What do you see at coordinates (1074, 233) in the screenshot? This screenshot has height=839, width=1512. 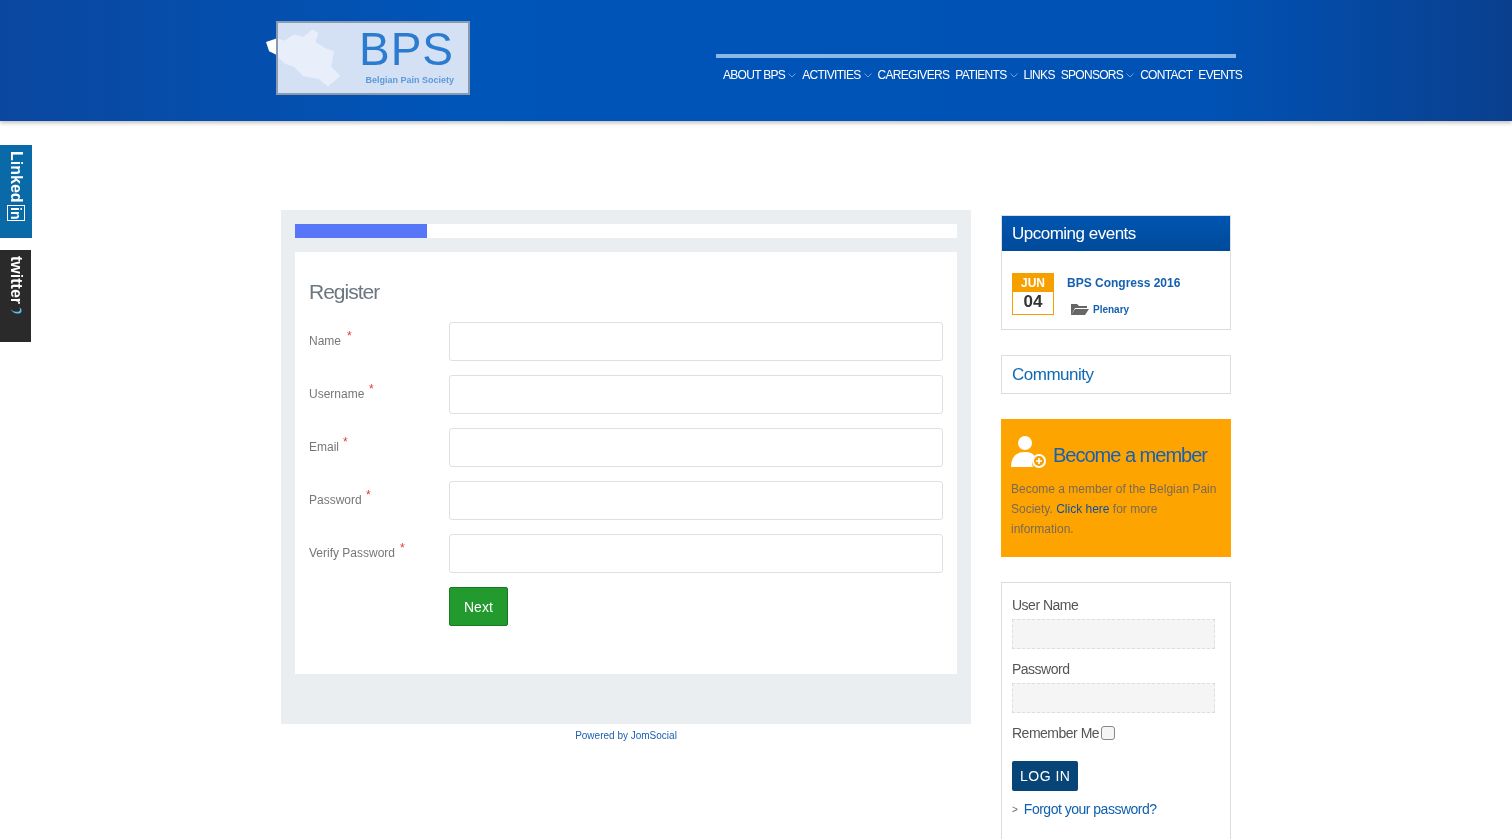 I see `events-title: Upcoming events` at bounding box center [1074, 233].